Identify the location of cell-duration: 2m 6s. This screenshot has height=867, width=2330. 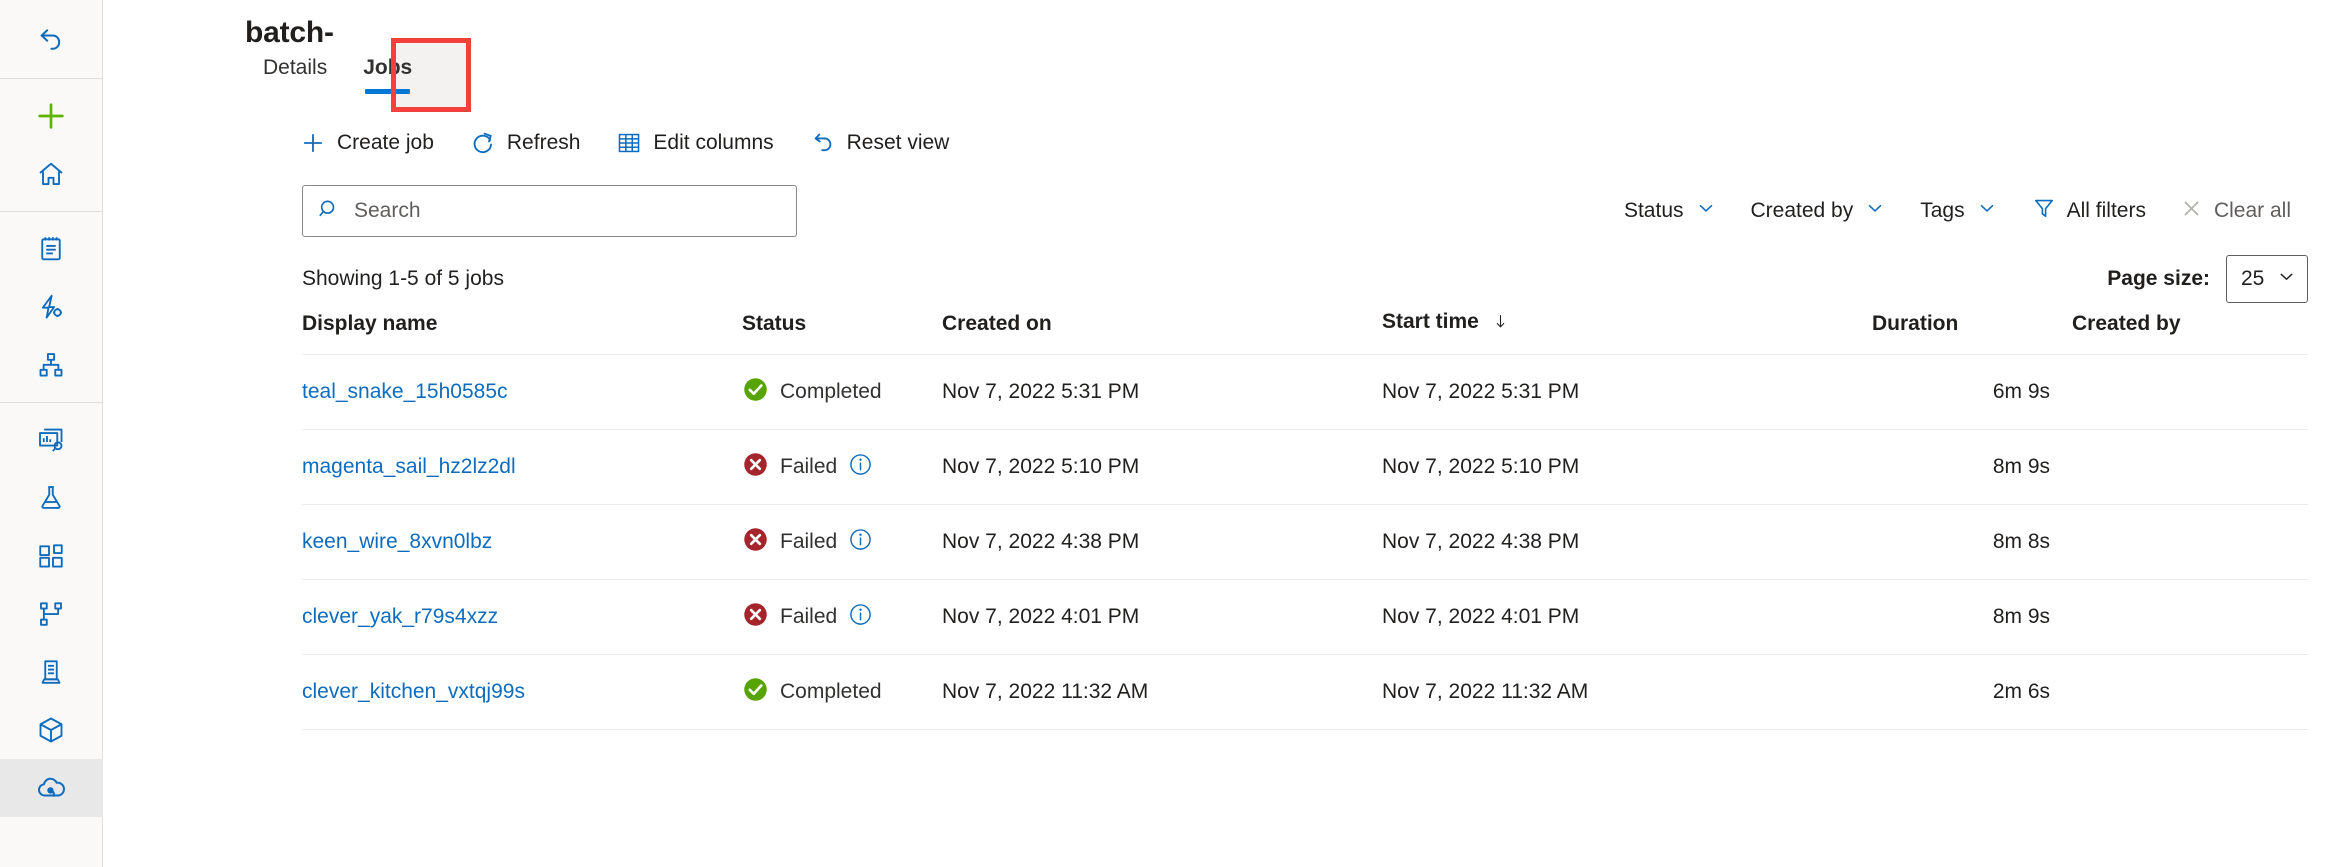
(1961, 692).